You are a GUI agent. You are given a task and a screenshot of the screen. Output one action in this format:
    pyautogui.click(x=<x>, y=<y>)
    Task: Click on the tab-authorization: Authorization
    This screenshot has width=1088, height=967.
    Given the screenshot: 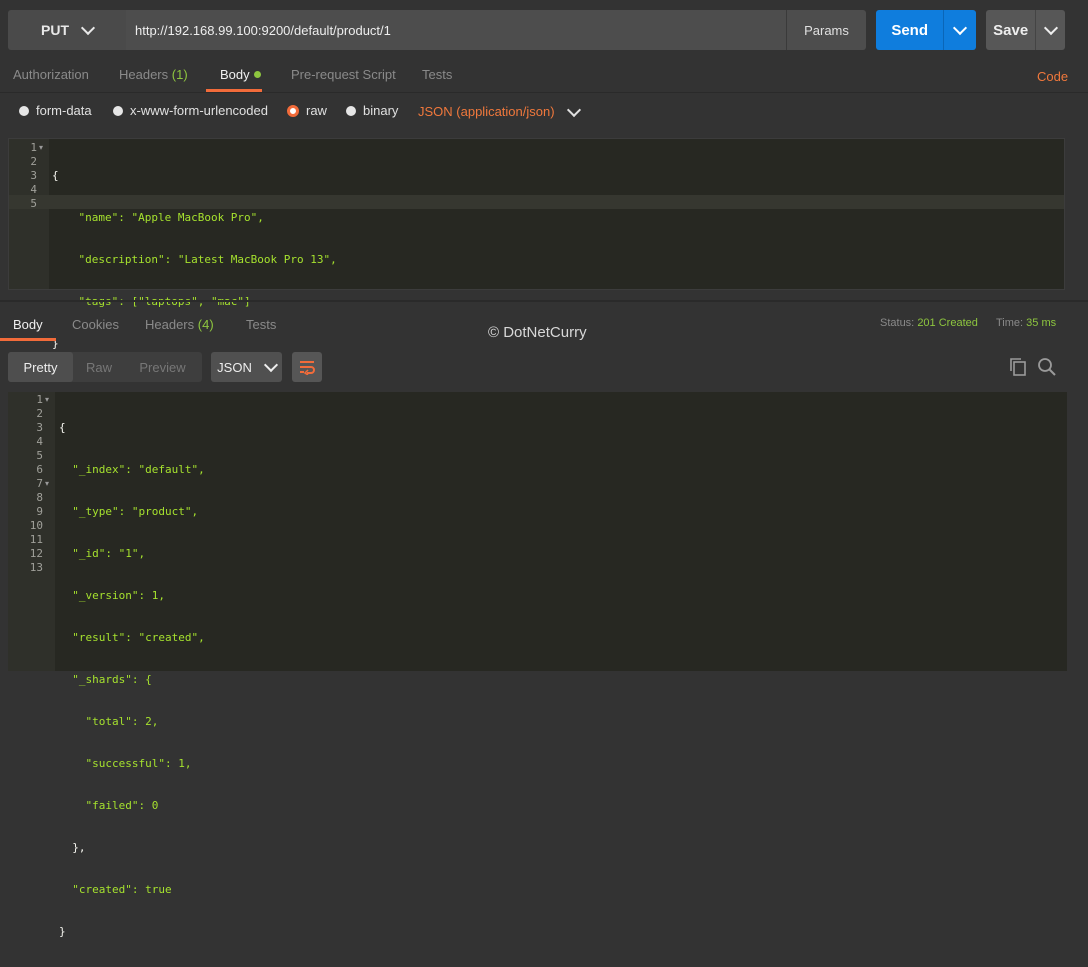 What is the action you would take?
    pyautogui.click(x=51, y=77)
    